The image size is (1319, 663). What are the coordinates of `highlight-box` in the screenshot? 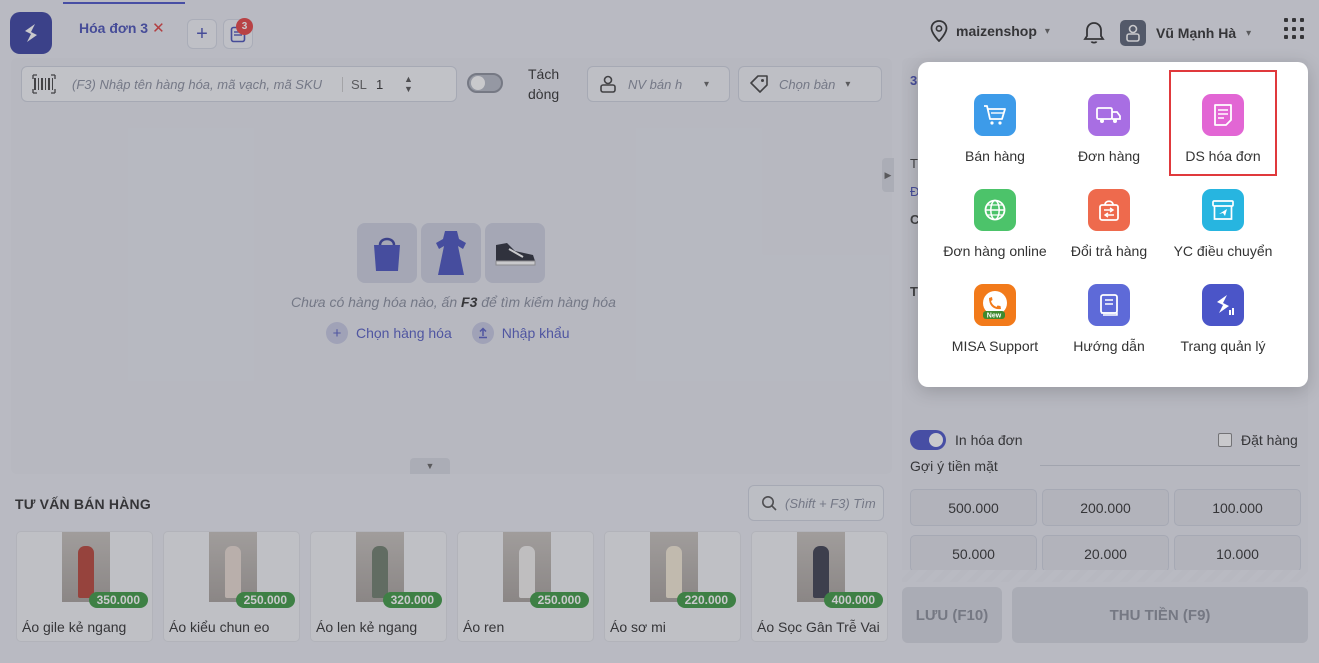 It's located at (1223, 123).